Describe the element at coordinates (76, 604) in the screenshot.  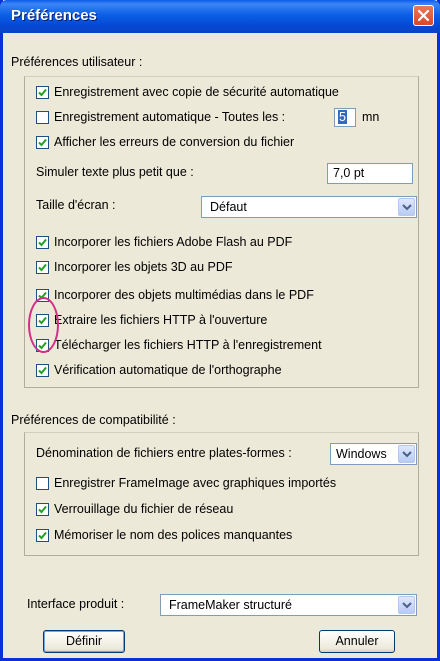
I see `product-interface-label: Interface produit :` at that location.